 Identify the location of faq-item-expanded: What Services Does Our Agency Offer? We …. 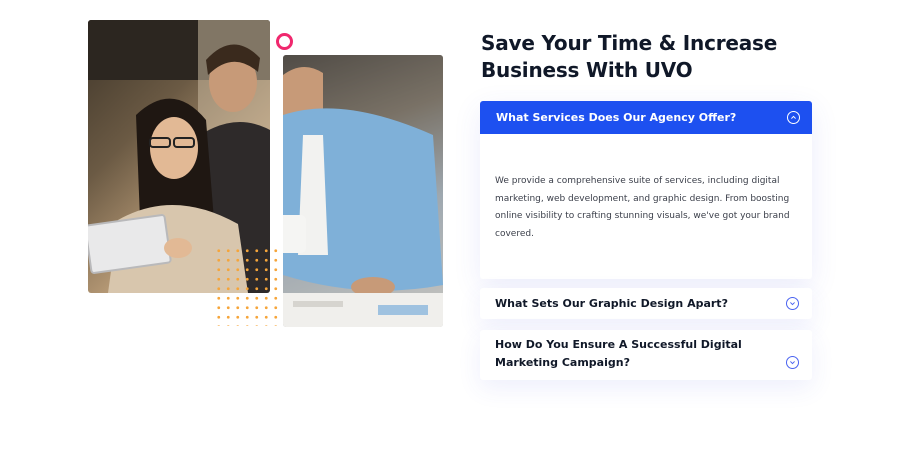
(646, 190).